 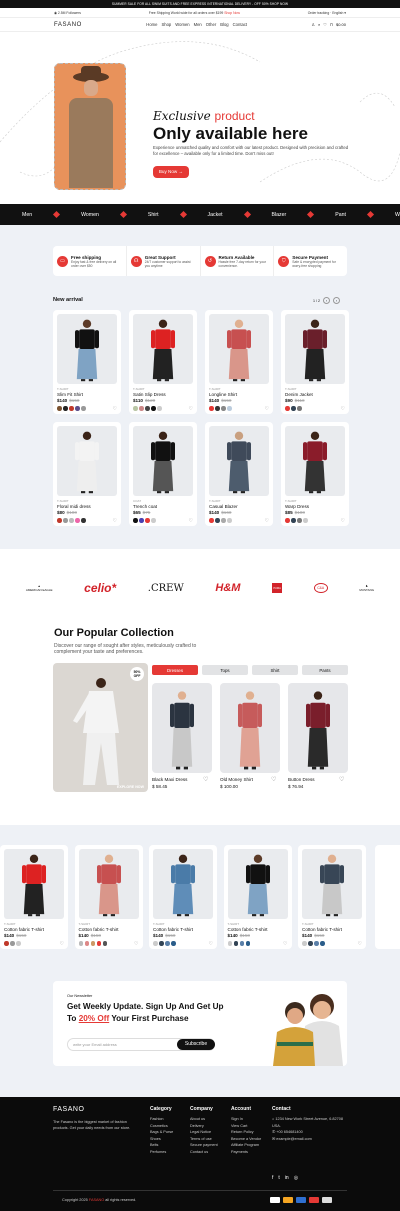 What do you see at coordinates (336, 300) in the screenshot?
I see `next-arrow-icon: ›` at bounding box center [336, 300].